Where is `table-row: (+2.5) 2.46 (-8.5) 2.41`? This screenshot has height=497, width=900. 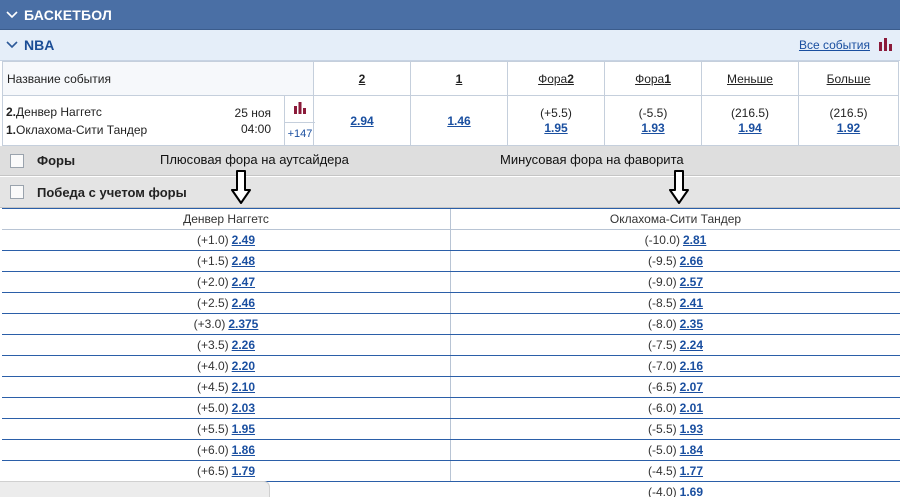 table-row: (+2.5) 2.46 (-8.5) 2.41 is located at coordinates (451, 303).